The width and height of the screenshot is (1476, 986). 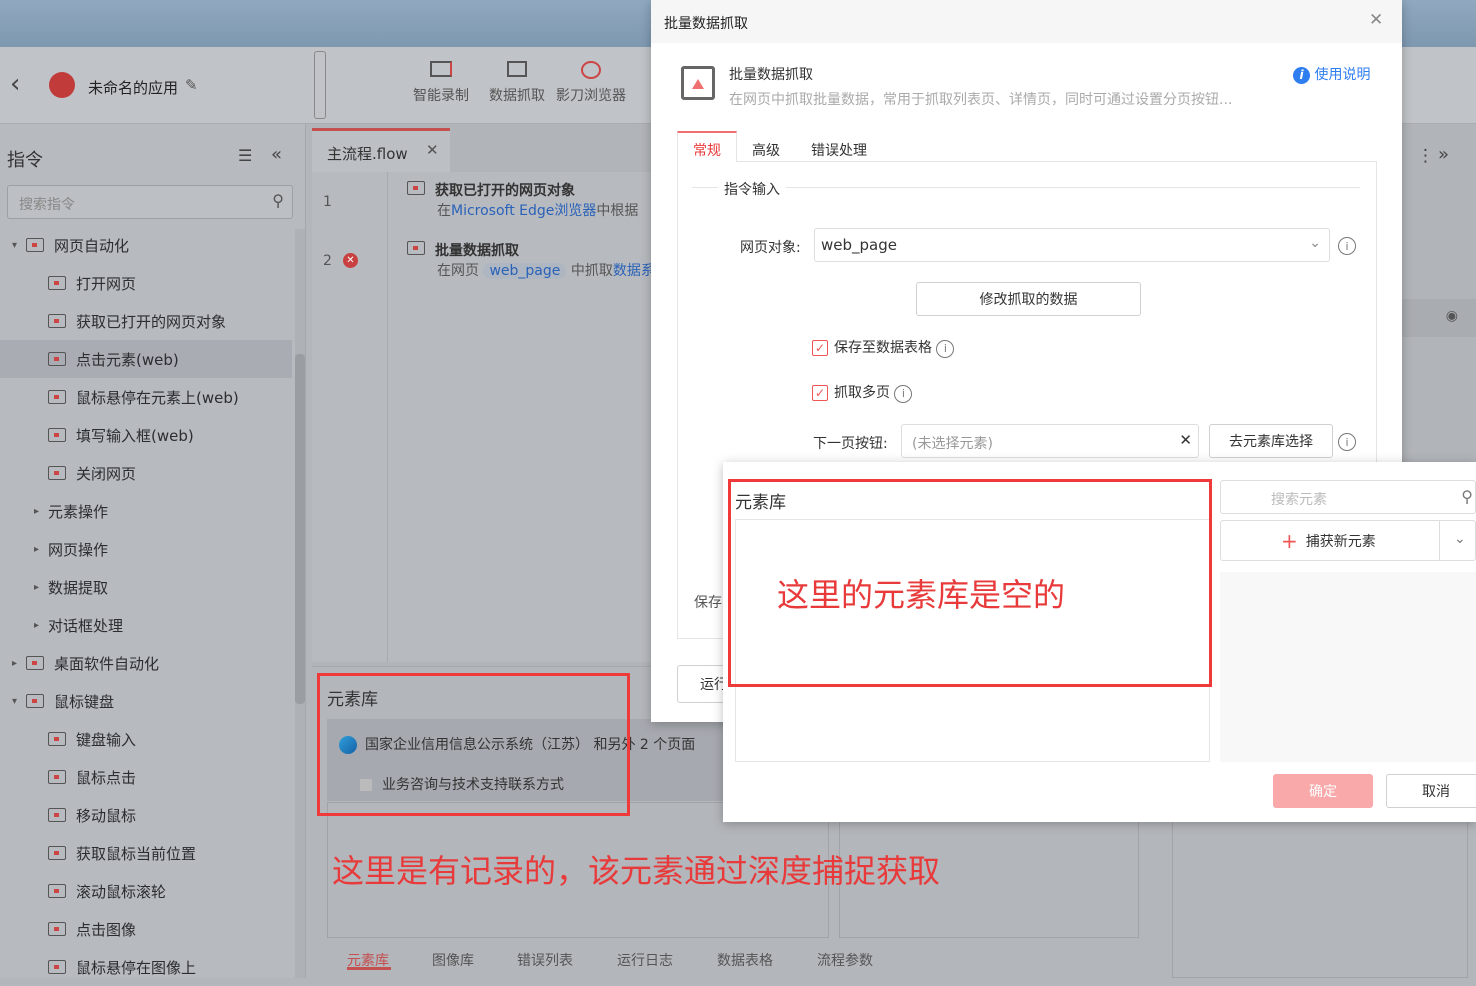 I want to click on sidebar-item: ▸ 网页操作, so click(x=146, y=549).